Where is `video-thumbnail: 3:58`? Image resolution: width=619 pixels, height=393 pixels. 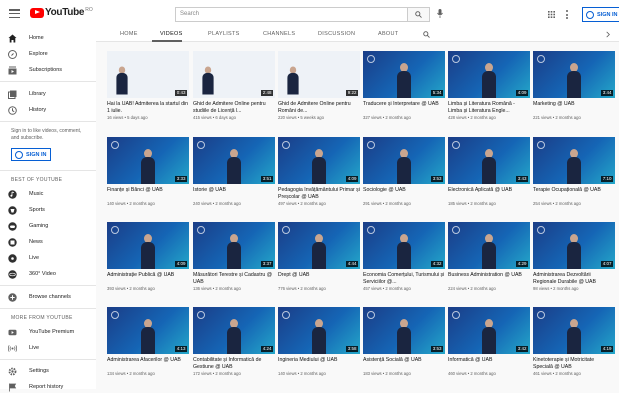
video-thumbnail: 3:58 is located at coordinates (319, 330).